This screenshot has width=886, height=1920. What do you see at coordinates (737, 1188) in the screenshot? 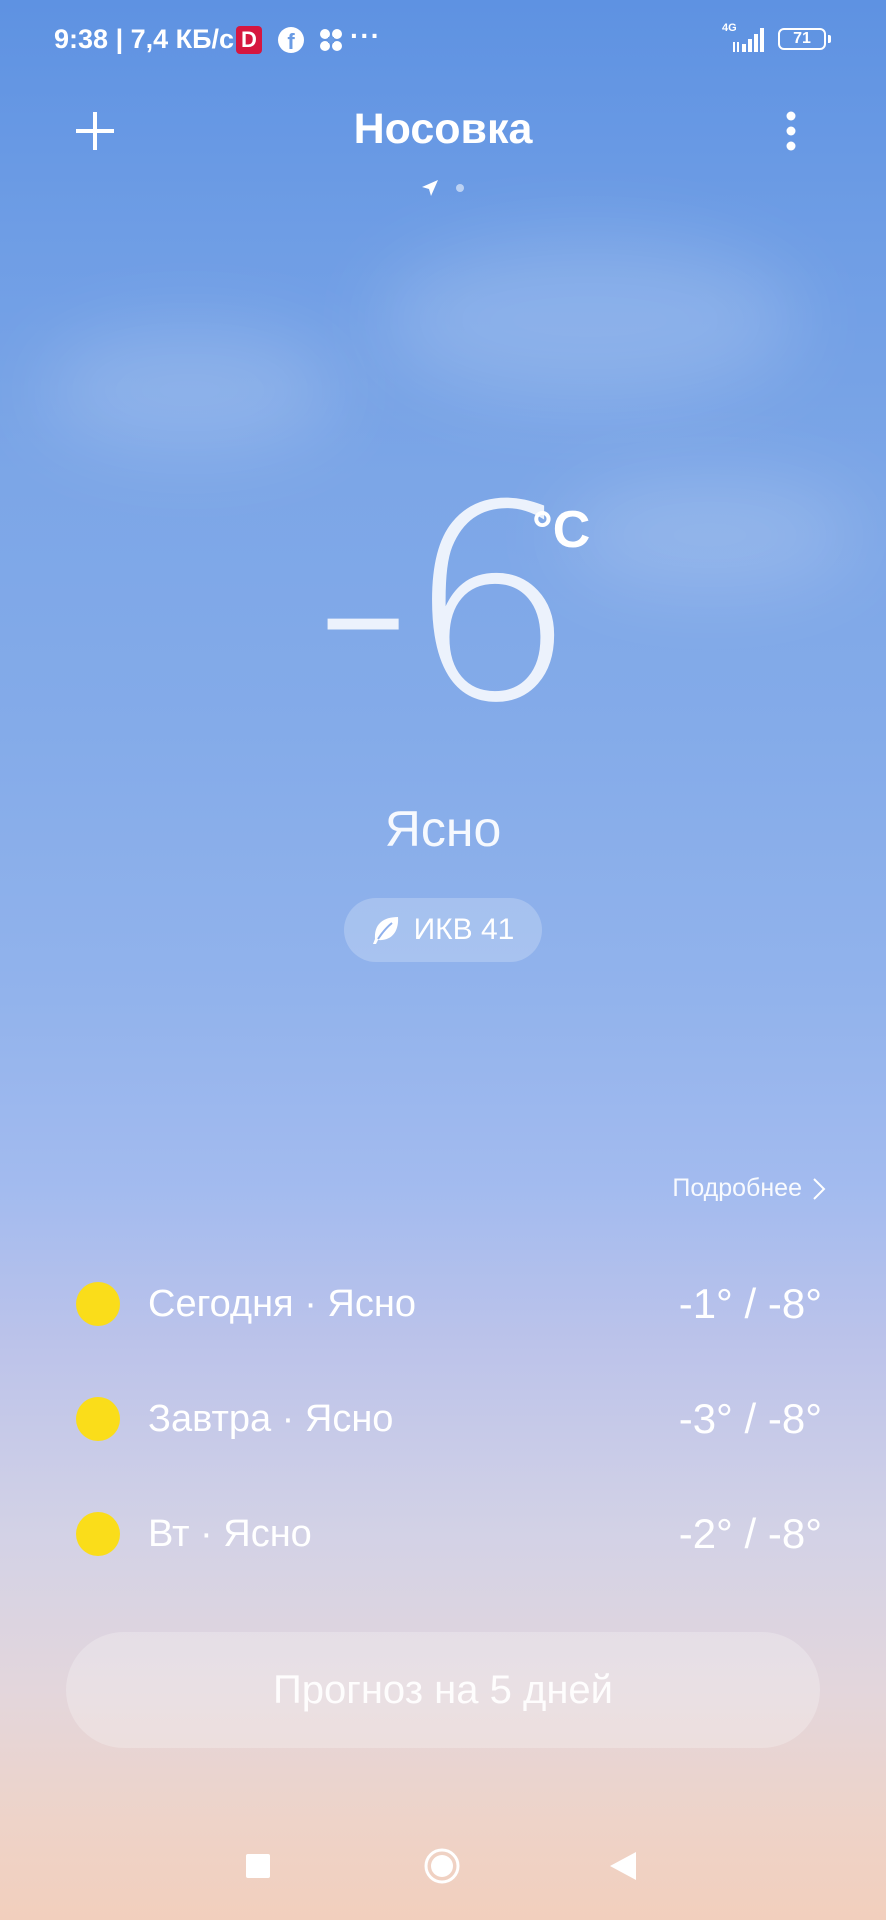
I see `details-label: Подробнее` at bounding box center [737, 1188].